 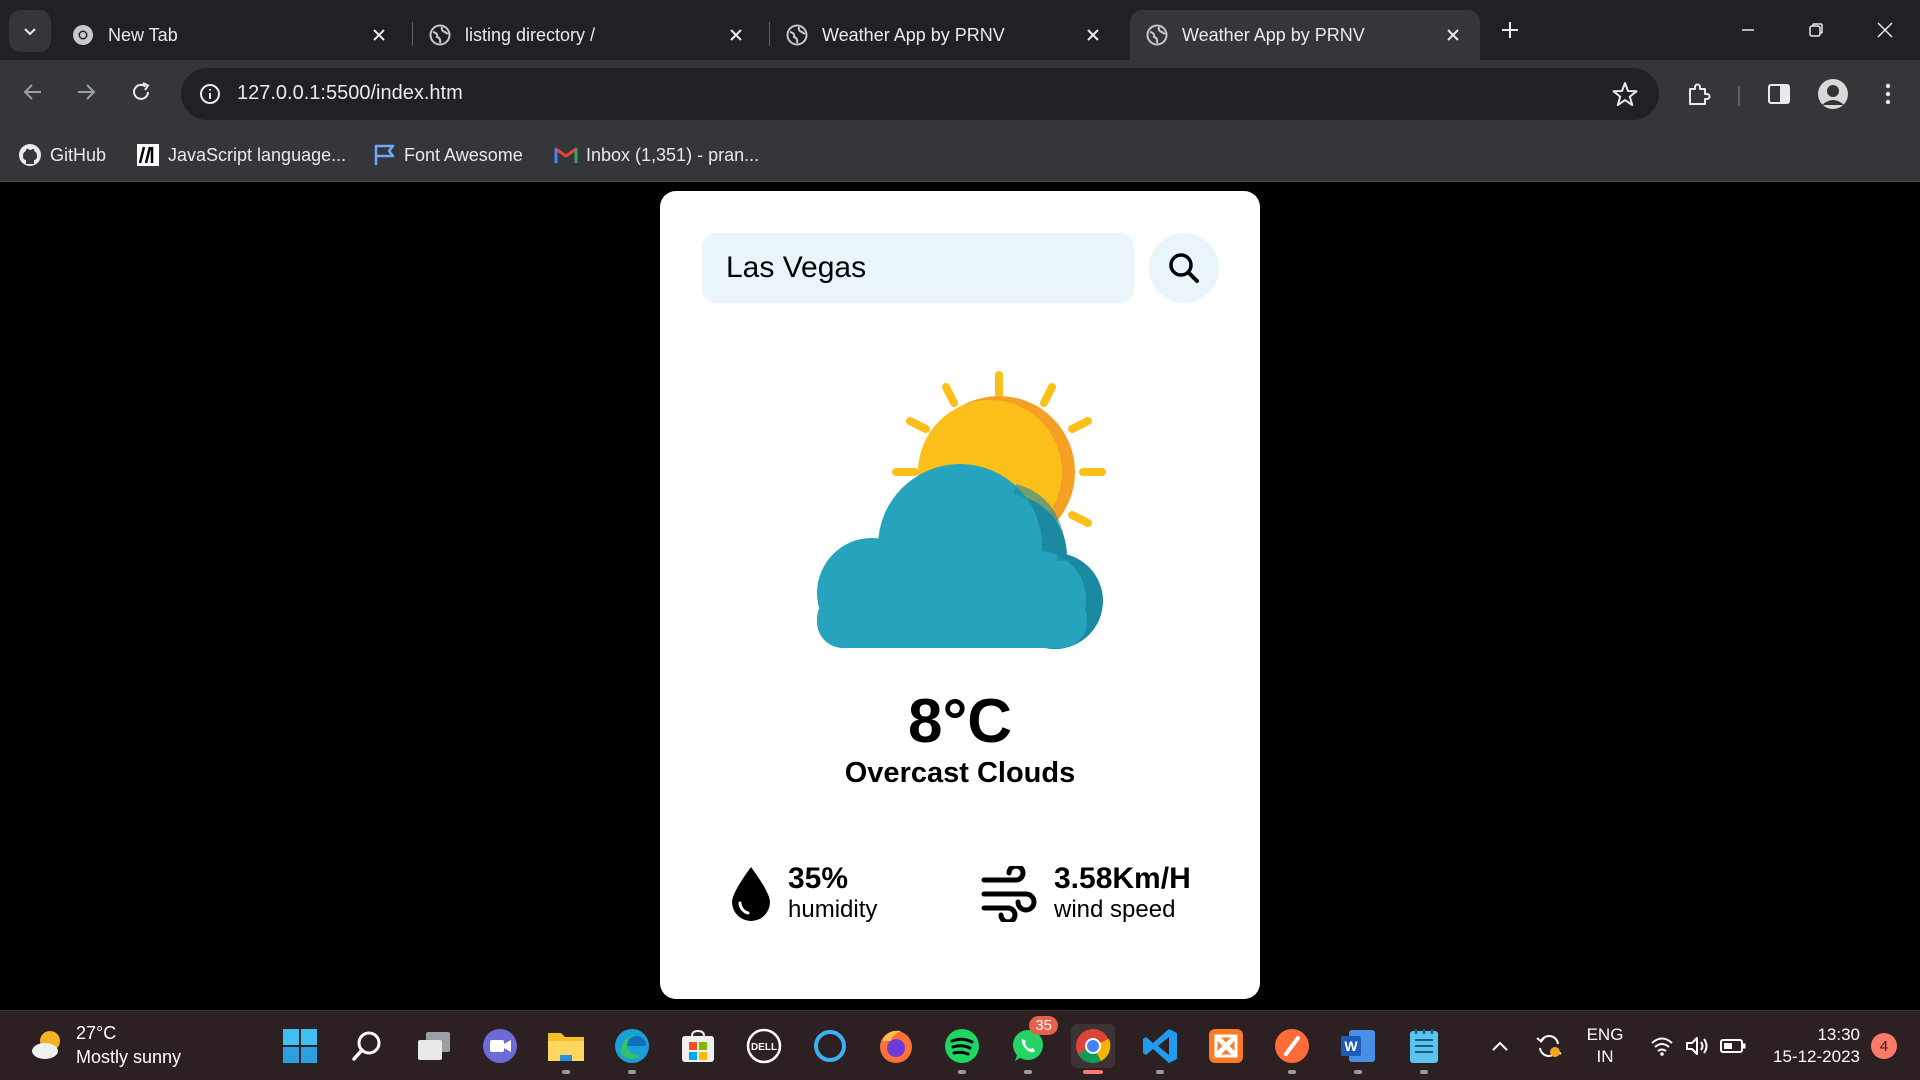 I want to click on store-icon, so click(x=698, y=1045).